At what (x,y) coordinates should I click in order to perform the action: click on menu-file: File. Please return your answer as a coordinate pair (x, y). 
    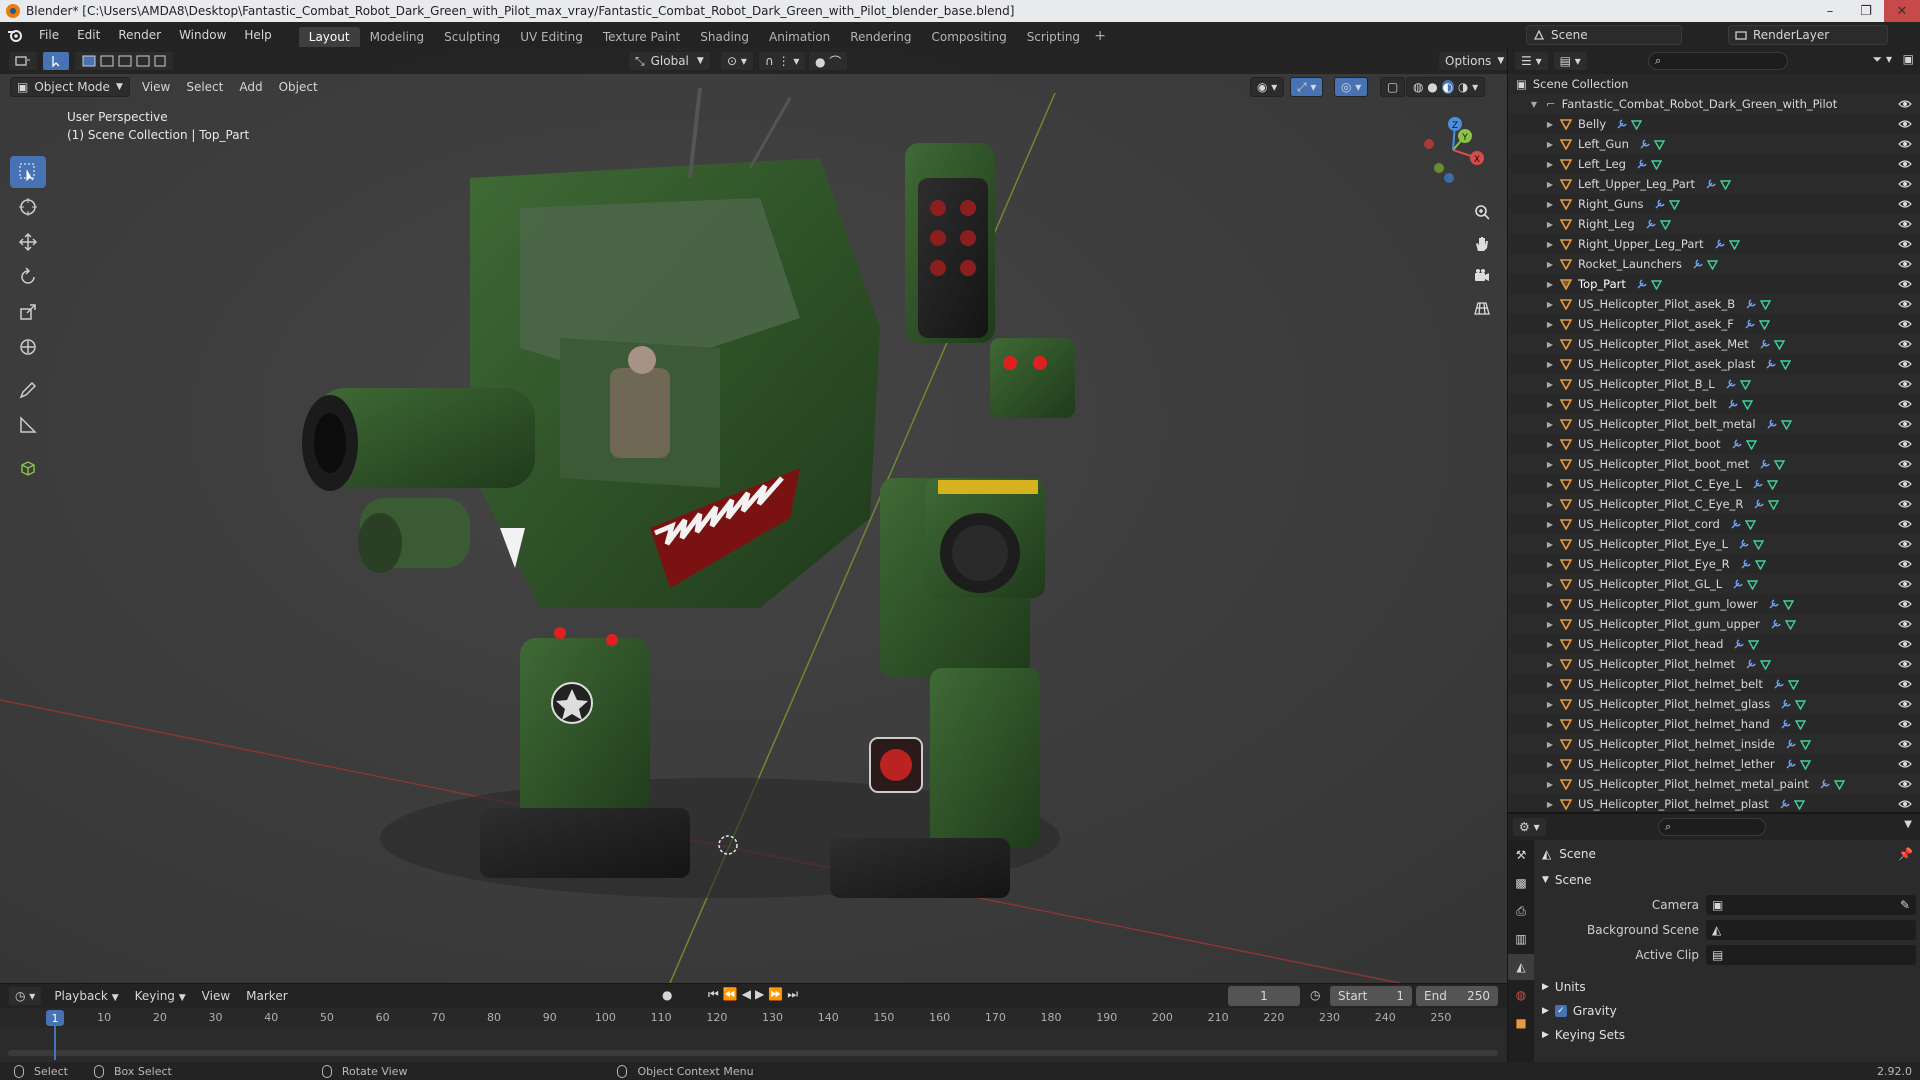
    Looking at the image, I should click on (49, 35).